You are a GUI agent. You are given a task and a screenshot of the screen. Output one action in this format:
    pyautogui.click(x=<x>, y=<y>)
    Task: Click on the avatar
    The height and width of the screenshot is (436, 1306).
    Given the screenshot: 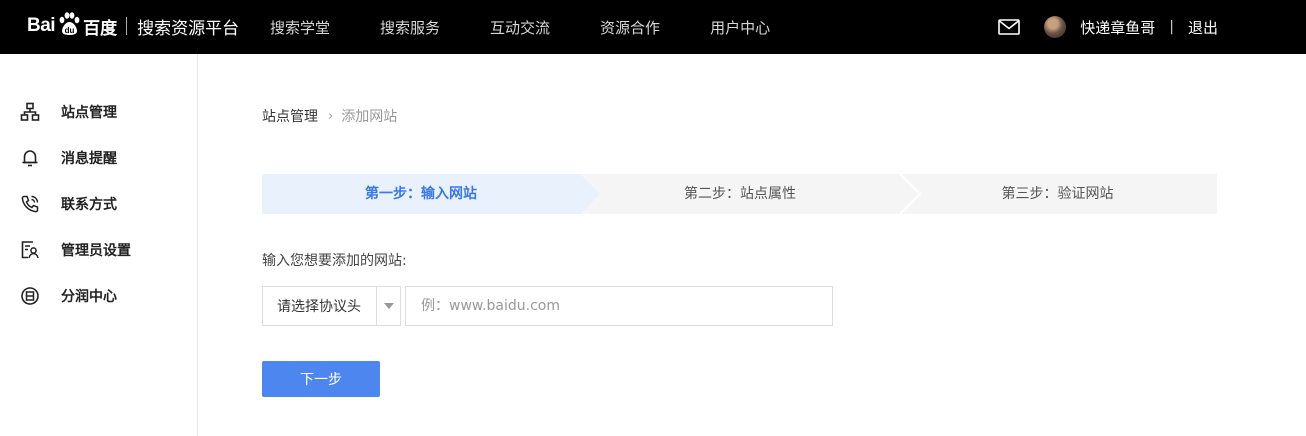 What is the action you would take?
    pyautogui.click(x=1055, y=27)
    